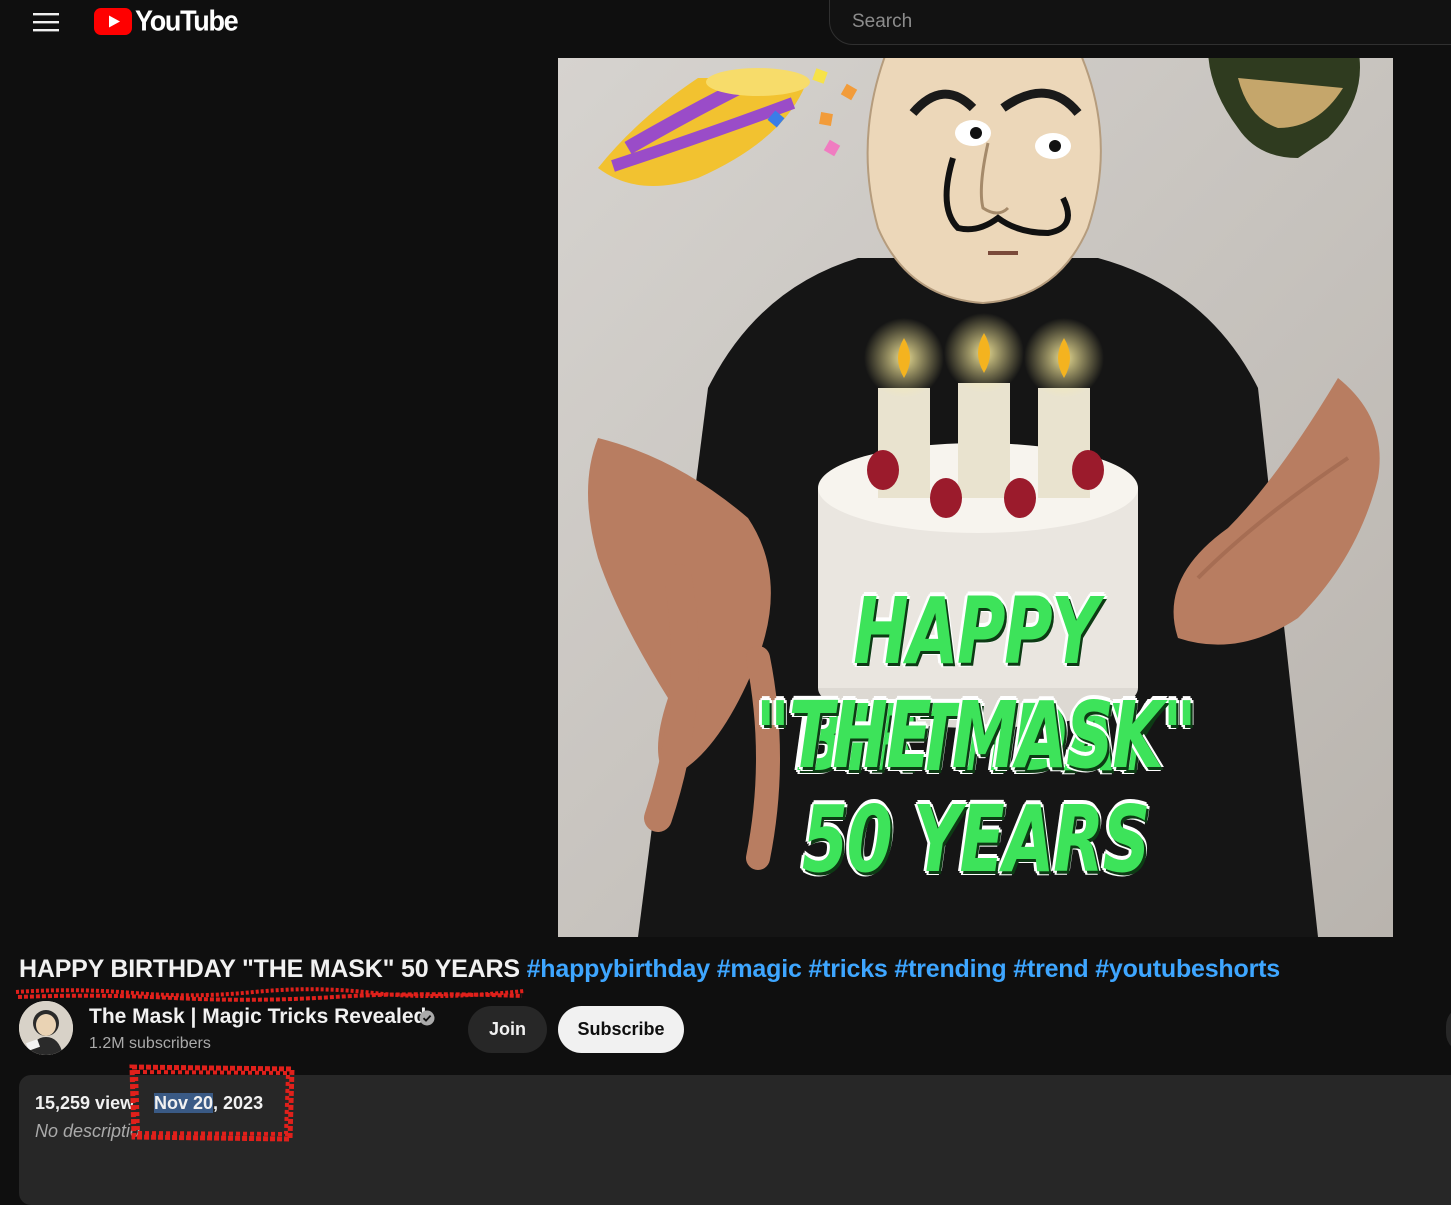 This screenshot has width=1451, height=1205. I want to click on verified-check-icon, so click(427, 1018).